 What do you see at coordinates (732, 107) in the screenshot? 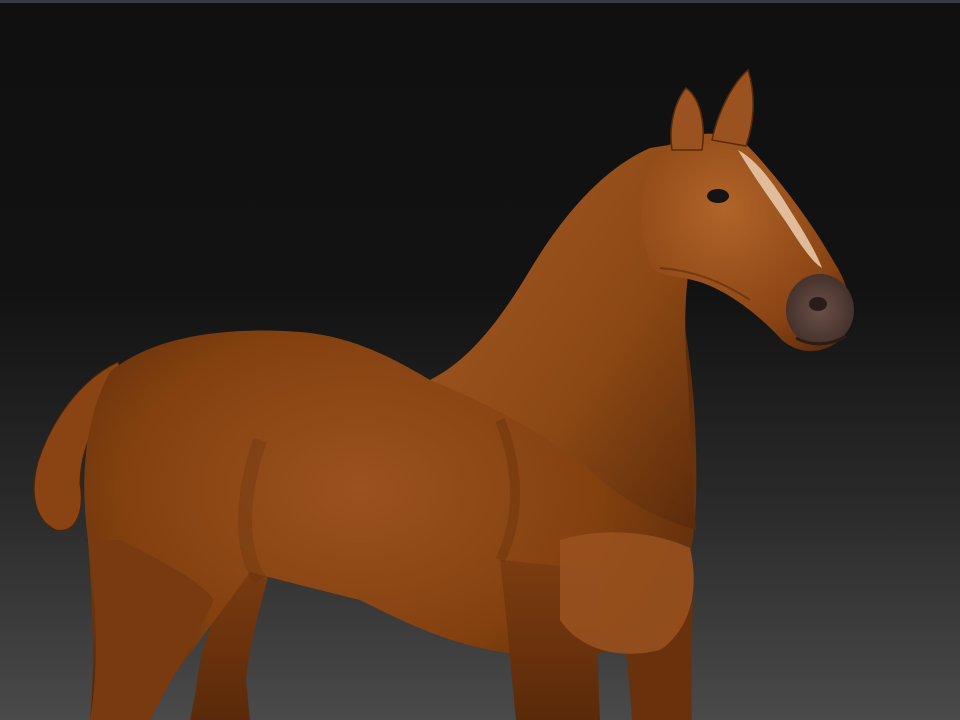
I see `horse-ear-right` at bounding box center [732, 107].